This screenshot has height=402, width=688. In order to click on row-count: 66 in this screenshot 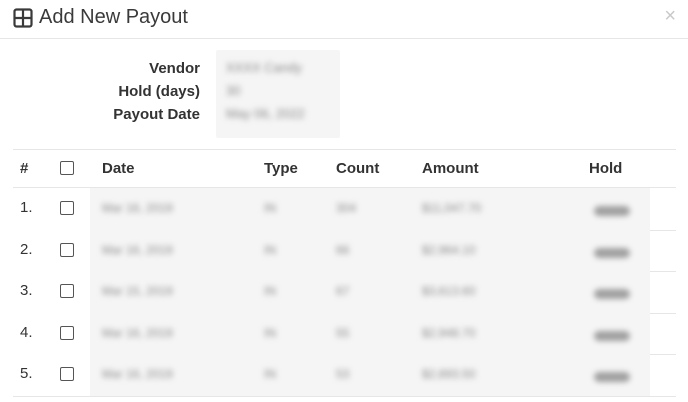, I will do `click(343, 249)`.